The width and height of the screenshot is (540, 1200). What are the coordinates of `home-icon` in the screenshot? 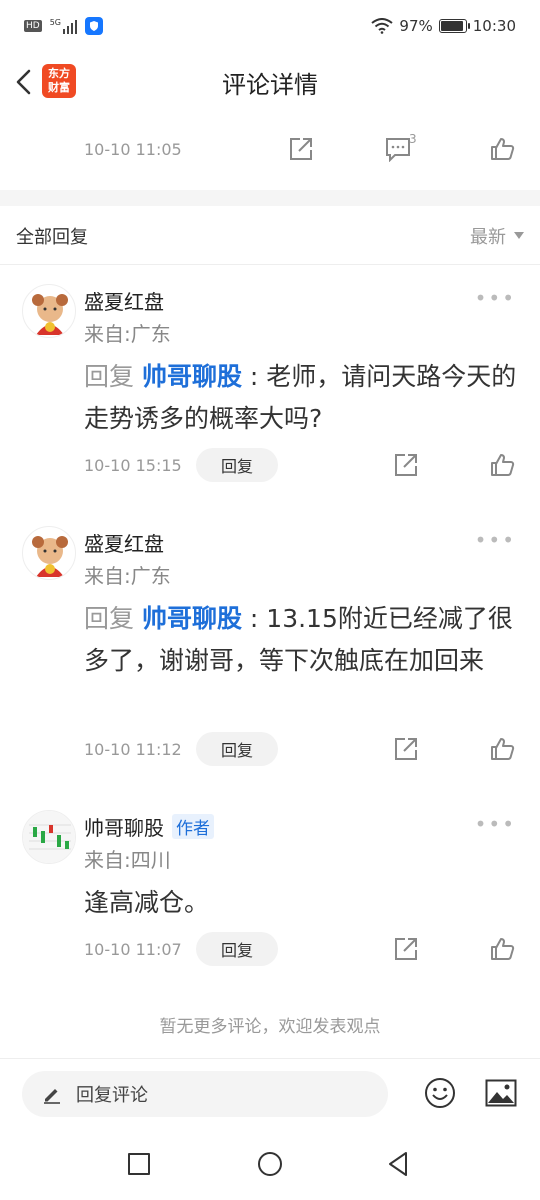 It's located at (270, 1164).